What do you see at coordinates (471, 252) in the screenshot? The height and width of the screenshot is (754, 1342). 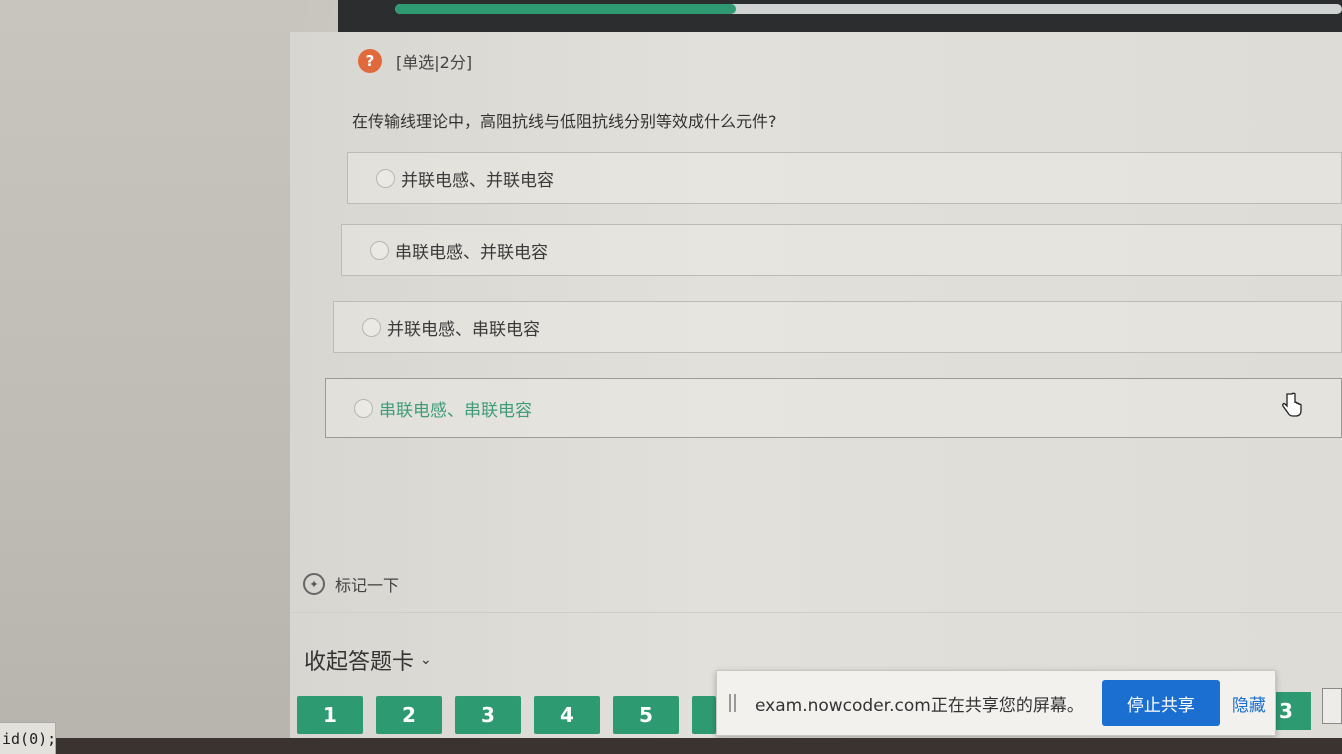 I see `option-label: 串联电感、并联电容` at bounding box center [471, 252].